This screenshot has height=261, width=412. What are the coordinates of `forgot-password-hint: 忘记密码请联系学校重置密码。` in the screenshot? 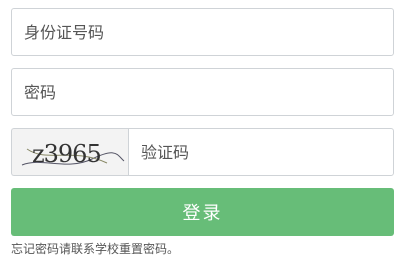 It's located at (95, 249).